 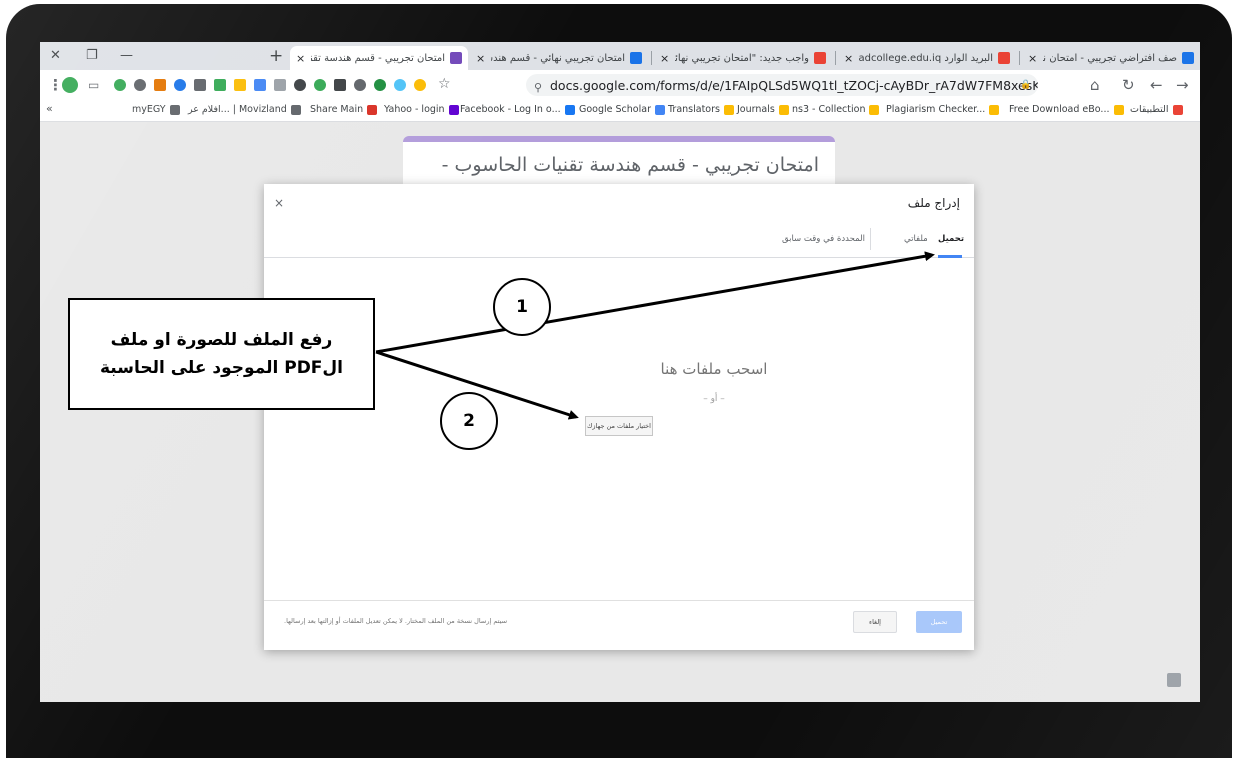 I want to click on tab-previously-selected: المحددة في وقت سابق, so click(x=823, y=239).